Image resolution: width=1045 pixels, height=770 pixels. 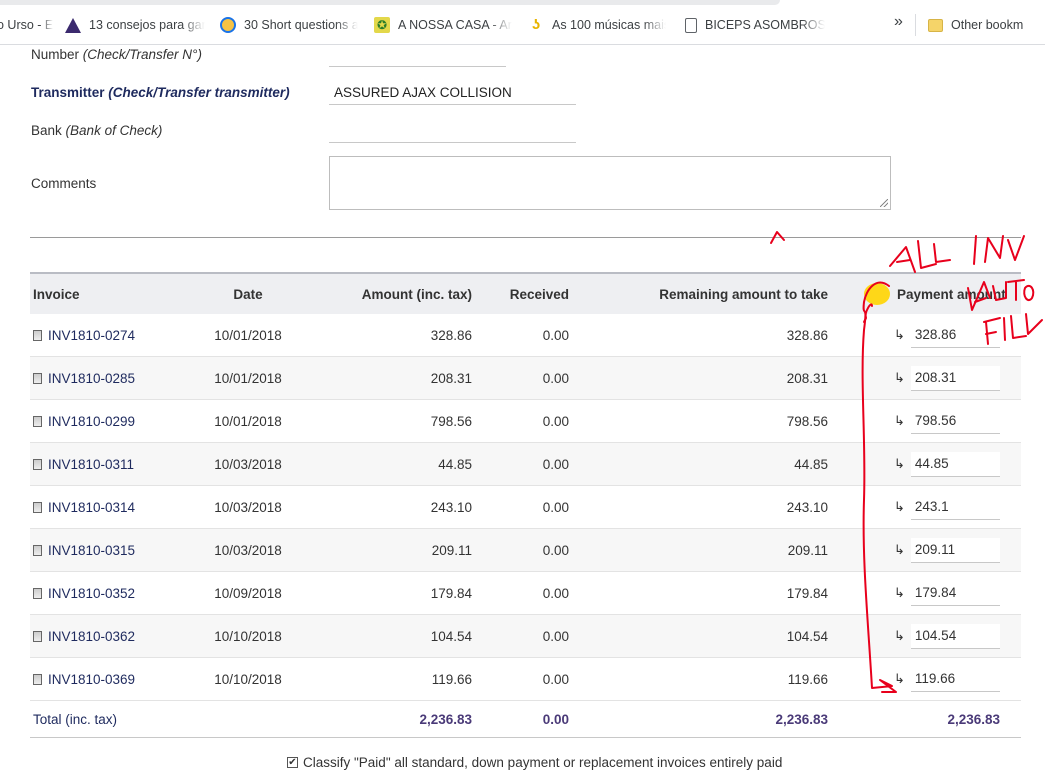 I want to click on more-bookmarks-chevron-icon: », so click(x=898, y=22).